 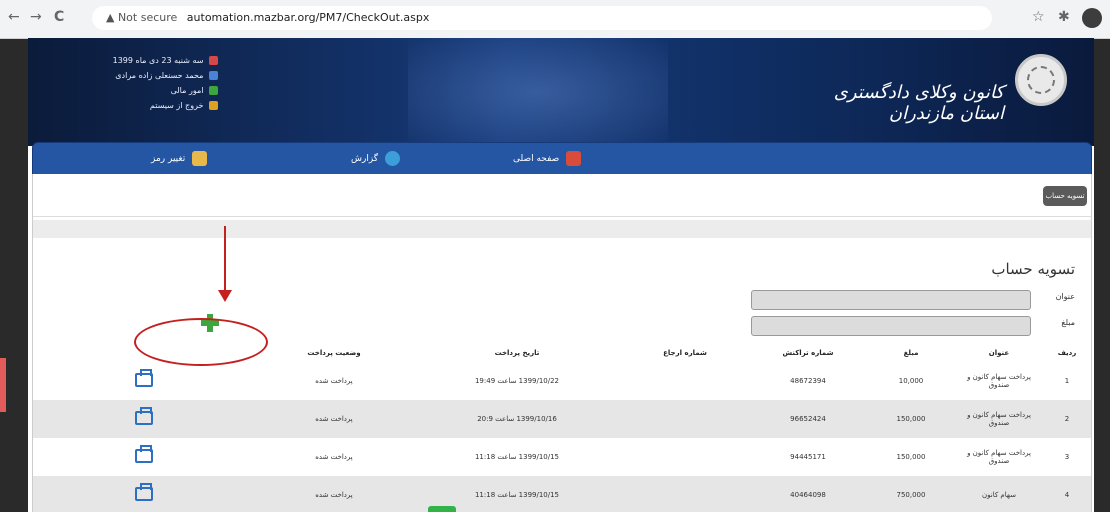 I want to click on annotation-arrow, so click(x=225, y=261).